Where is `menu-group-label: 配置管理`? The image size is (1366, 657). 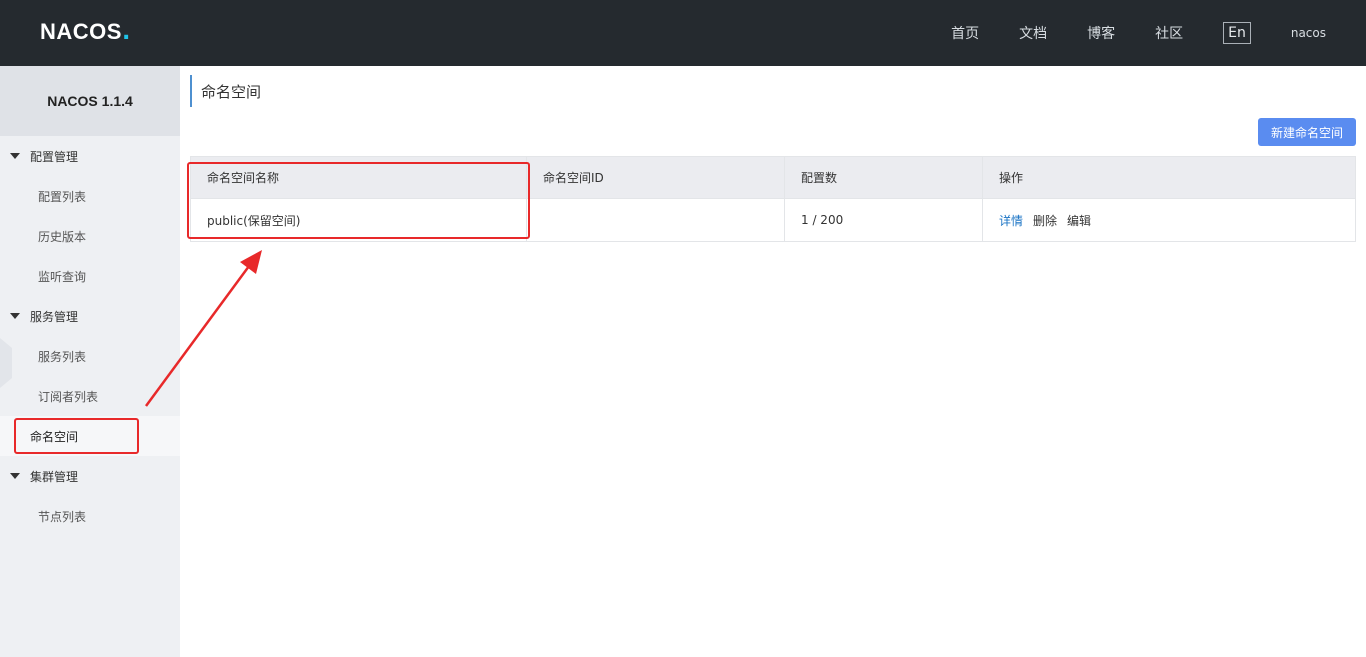 menu-group-label: 配置管理 is located at coordinates (54, 156).